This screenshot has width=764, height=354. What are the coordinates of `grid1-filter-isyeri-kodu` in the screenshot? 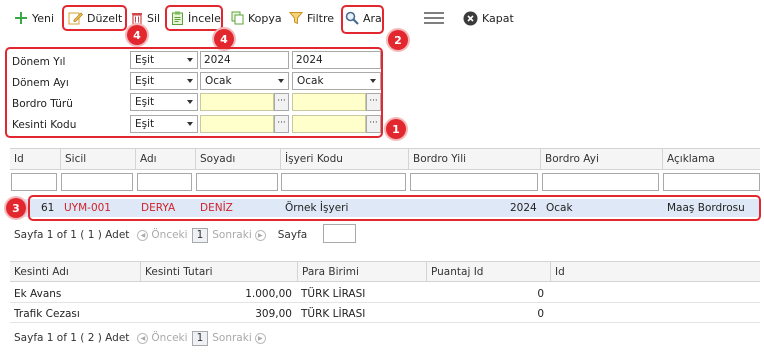 It's located at (343, 182).